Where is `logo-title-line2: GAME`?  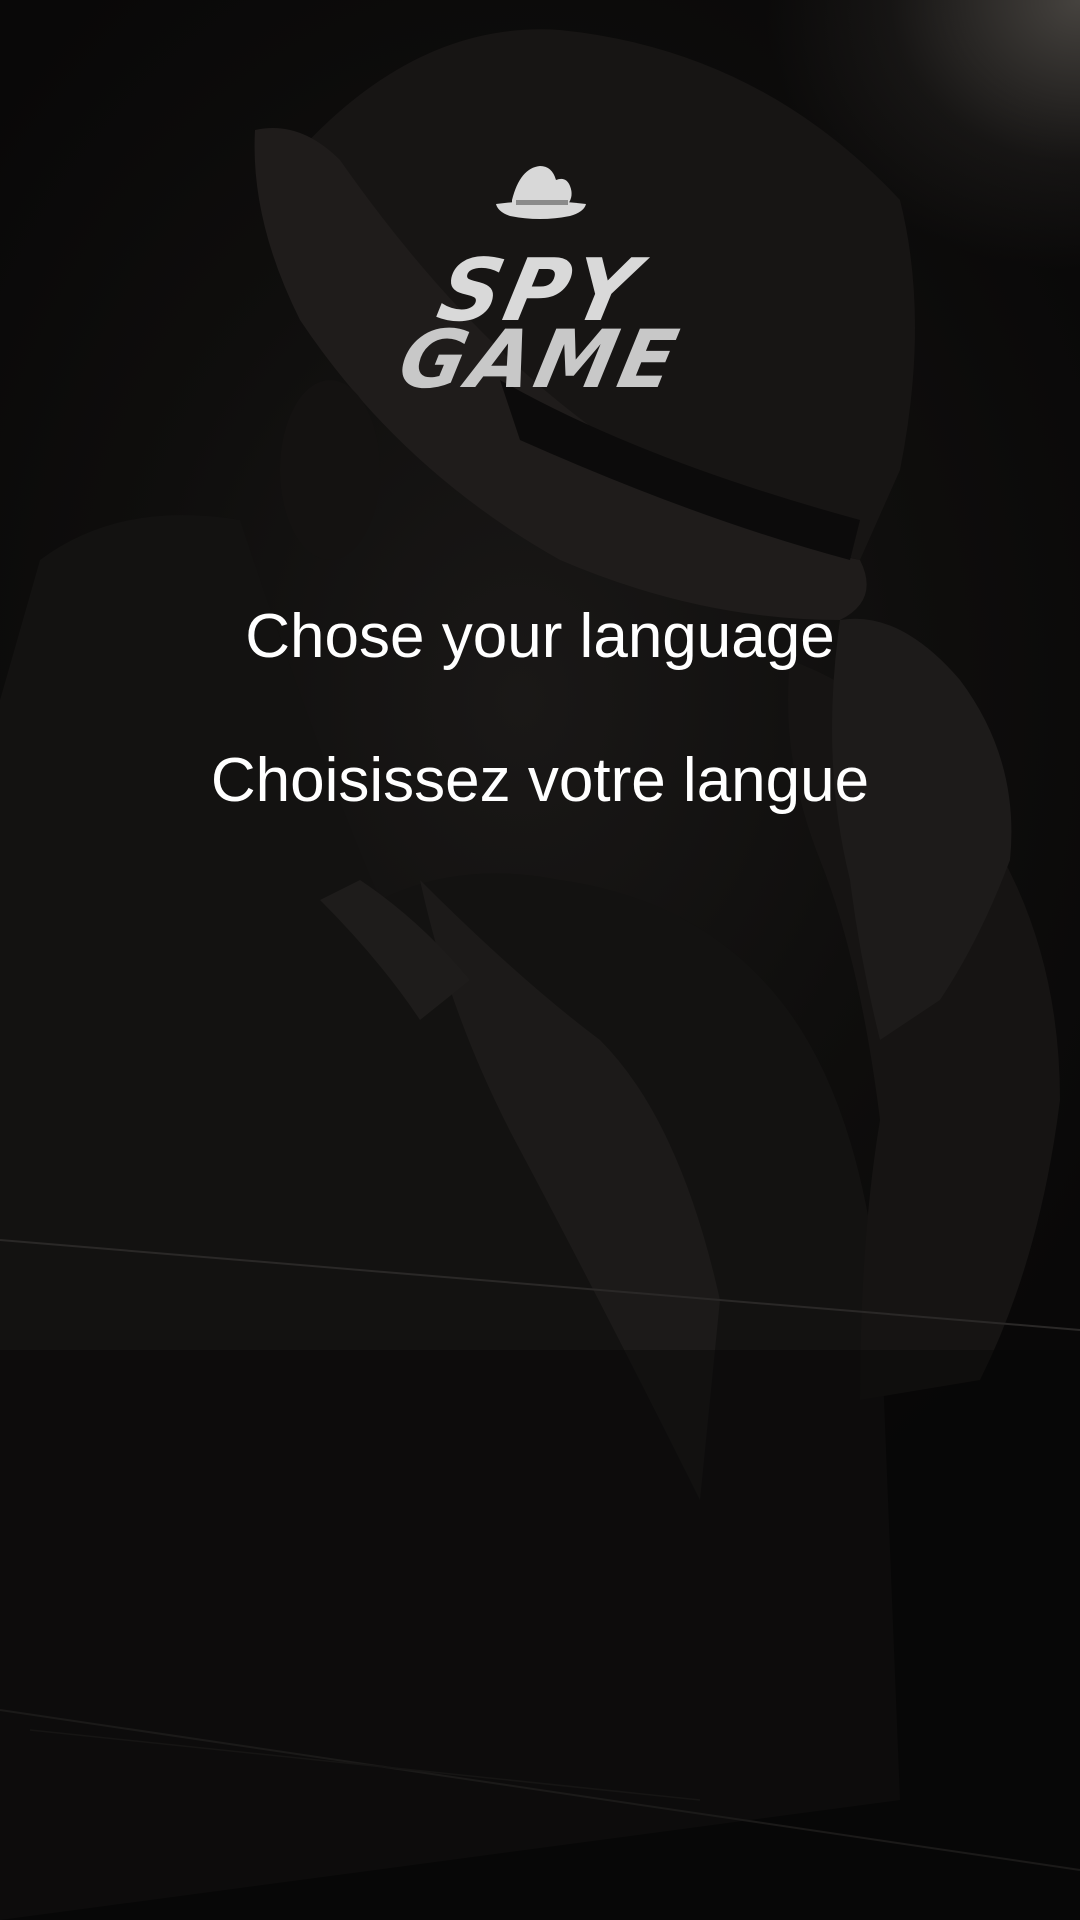
logo-title-line2: GAME is located at coordinates (540, 359).